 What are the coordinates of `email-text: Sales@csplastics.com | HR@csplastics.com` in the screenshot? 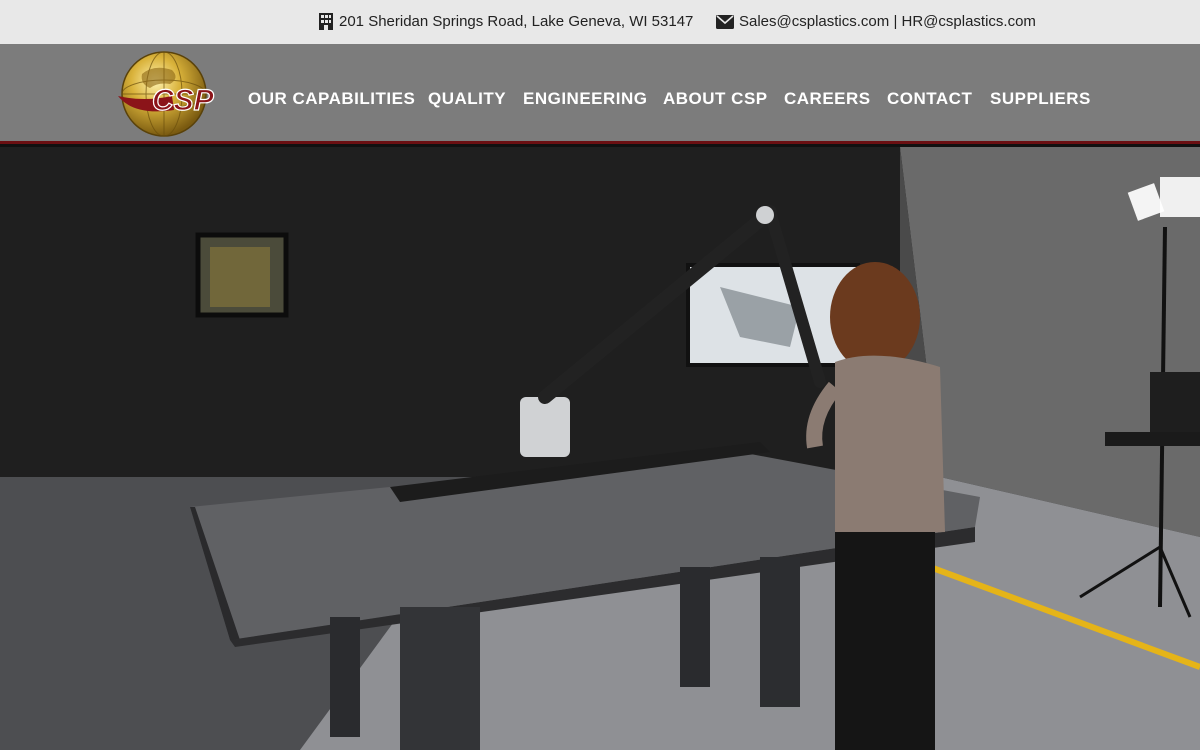 It's located at (887, 21).